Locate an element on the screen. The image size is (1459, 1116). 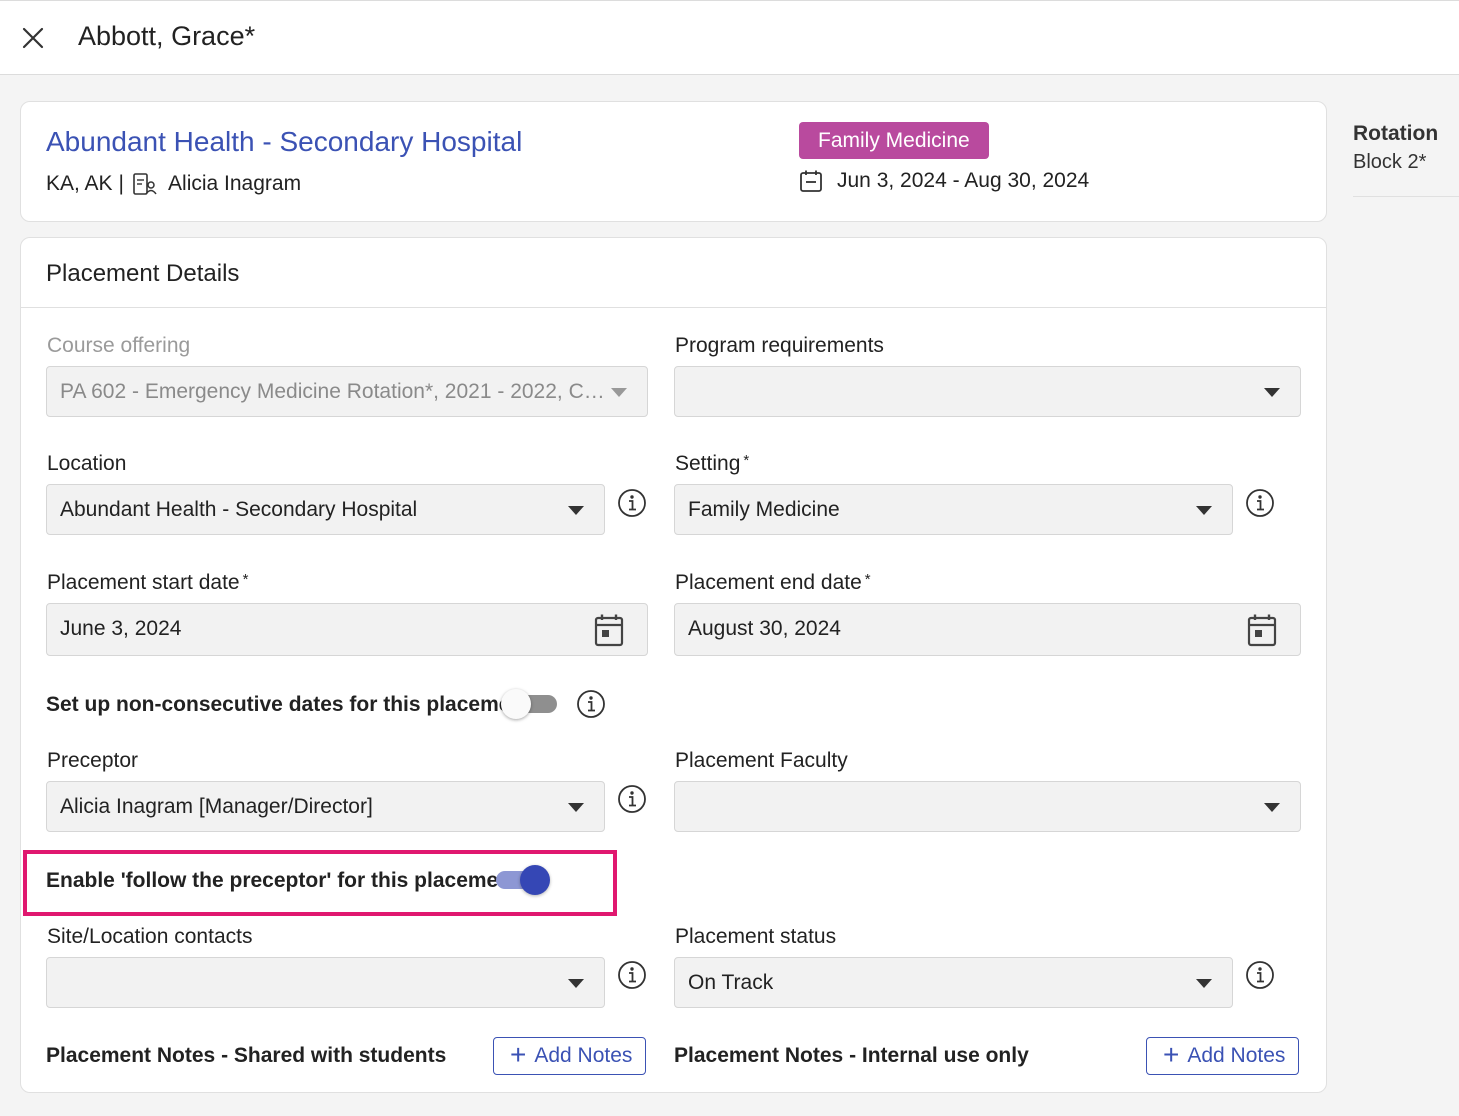
close-button is located at coordinates (33, 38).